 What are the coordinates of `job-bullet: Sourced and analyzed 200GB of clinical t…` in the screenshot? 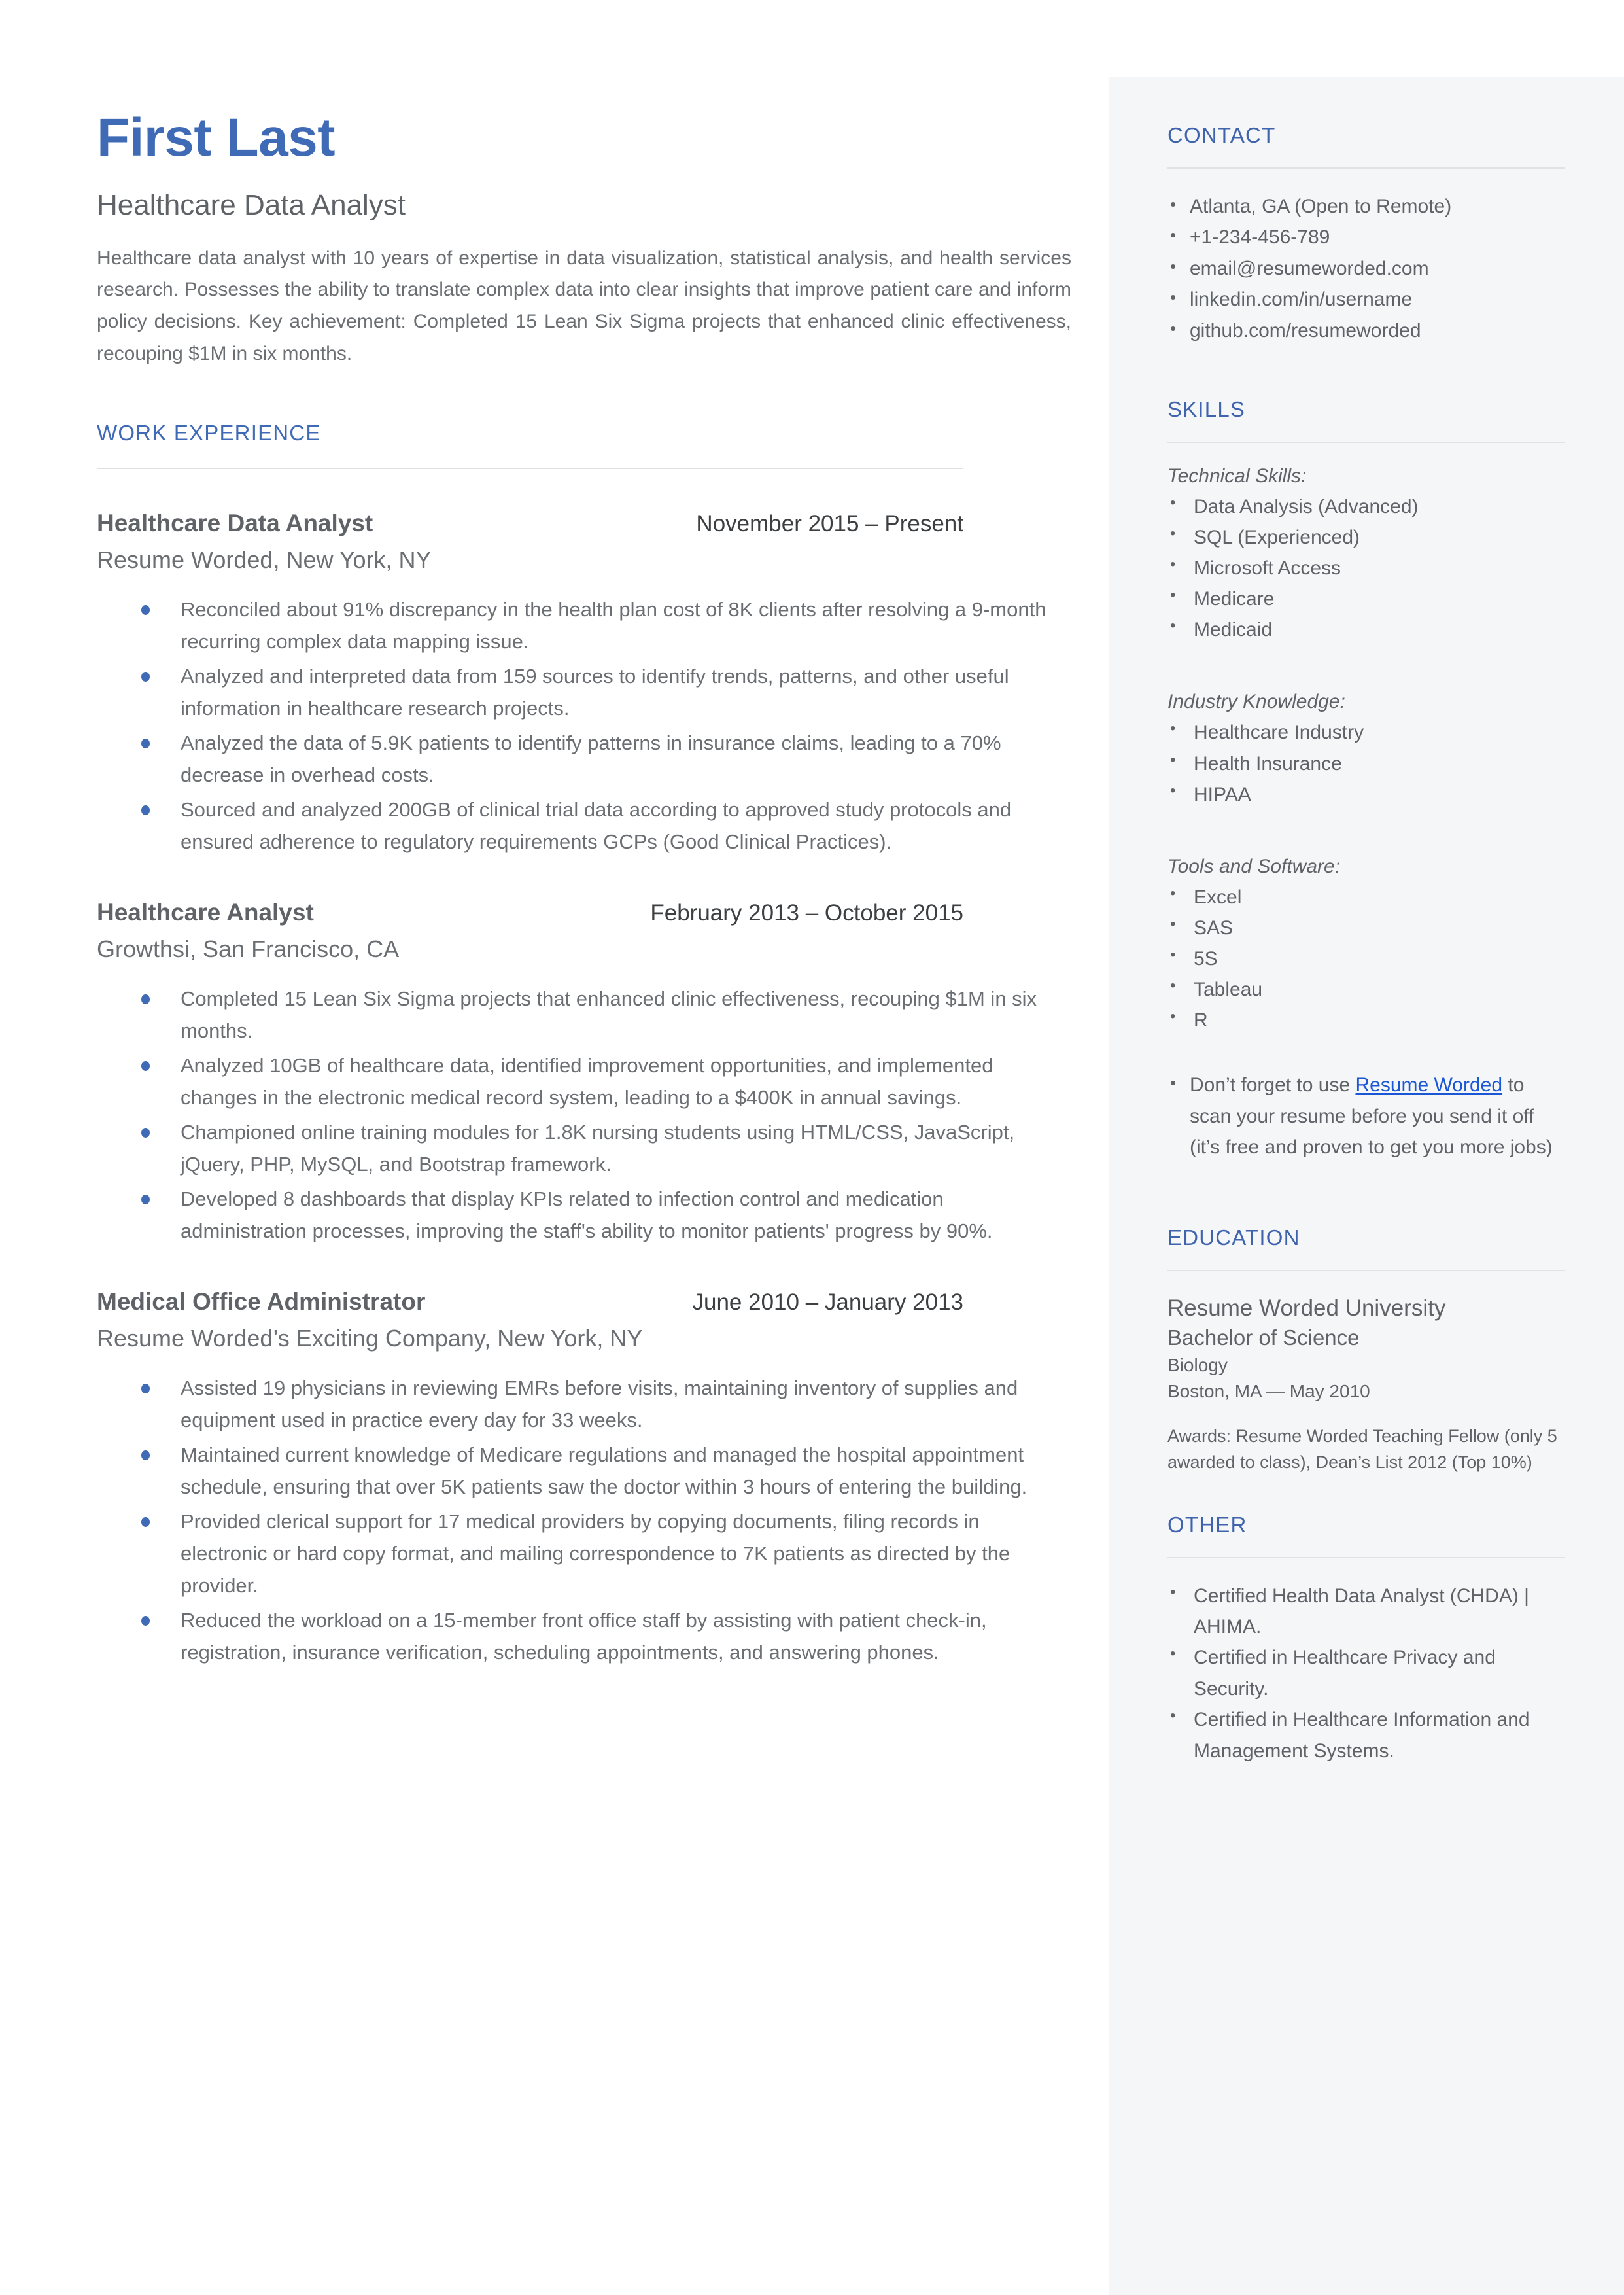 It's located at (603, 826).